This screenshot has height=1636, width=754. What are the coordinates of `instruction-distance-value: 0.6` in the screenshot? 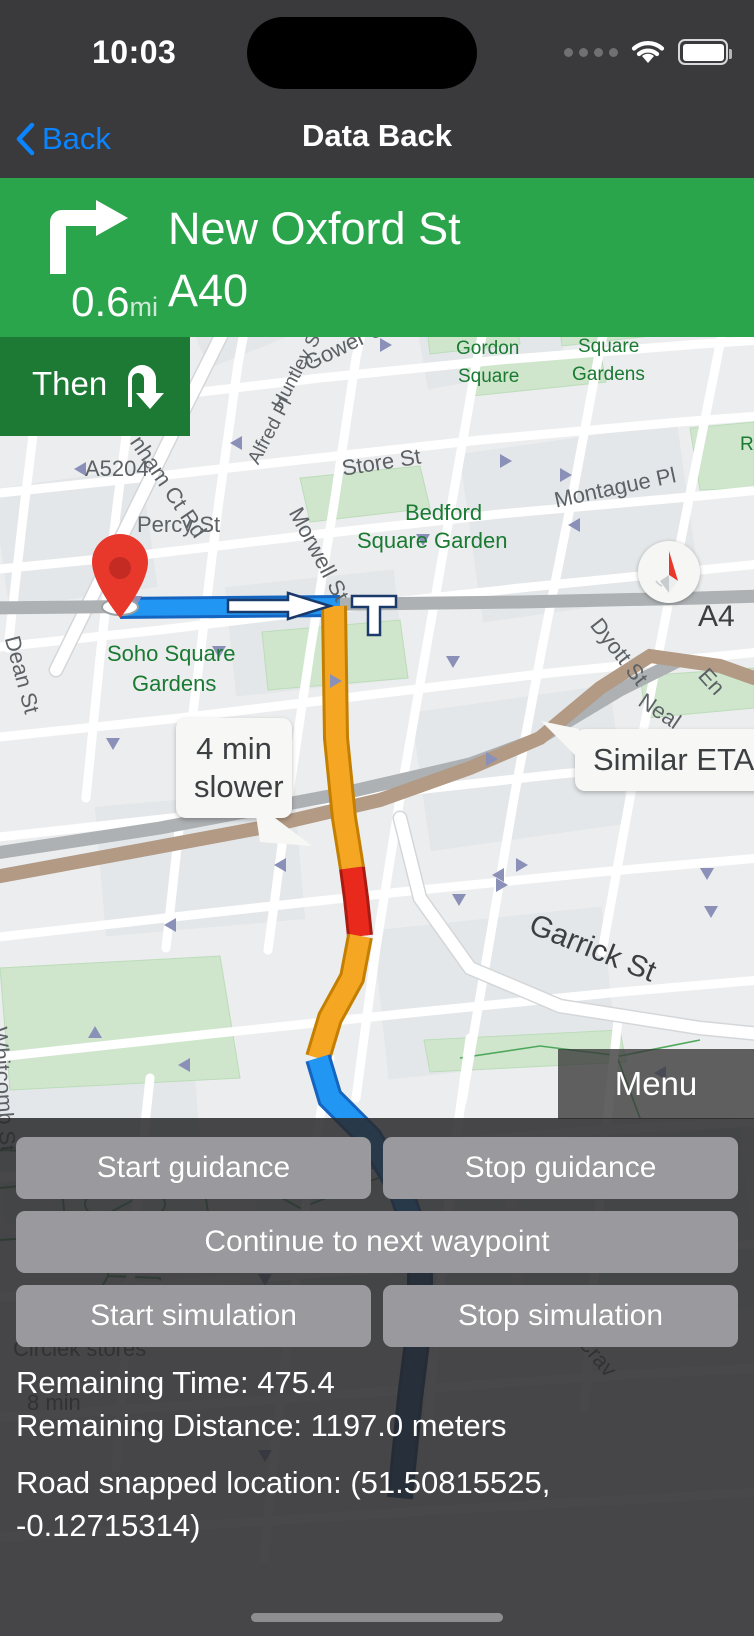 It's located at (100, 301).